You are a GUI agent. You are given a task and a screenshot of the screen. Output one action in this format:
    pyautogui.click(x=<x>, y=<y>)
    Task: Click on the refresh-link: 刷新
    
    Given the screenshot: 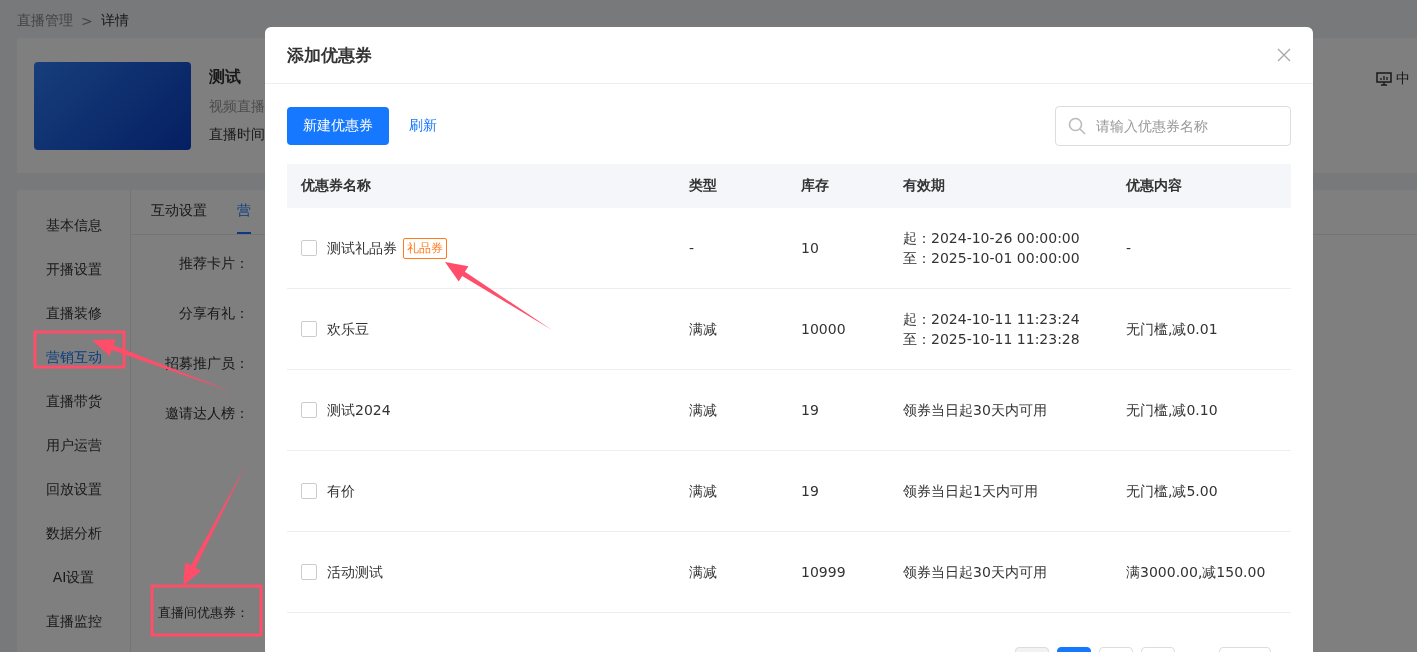 What is the action you would take?
    pyautogui.click(x=423, y=126)
    